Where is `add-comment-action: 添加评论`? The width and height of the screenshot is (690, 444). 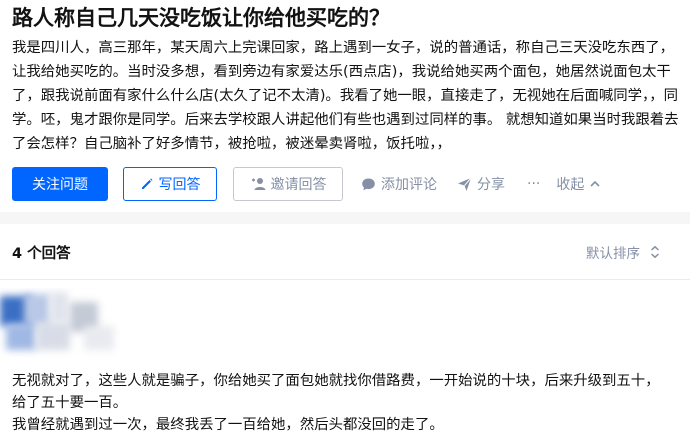 add-comment-action: 添加评论 is located at coordinates (399, 184).